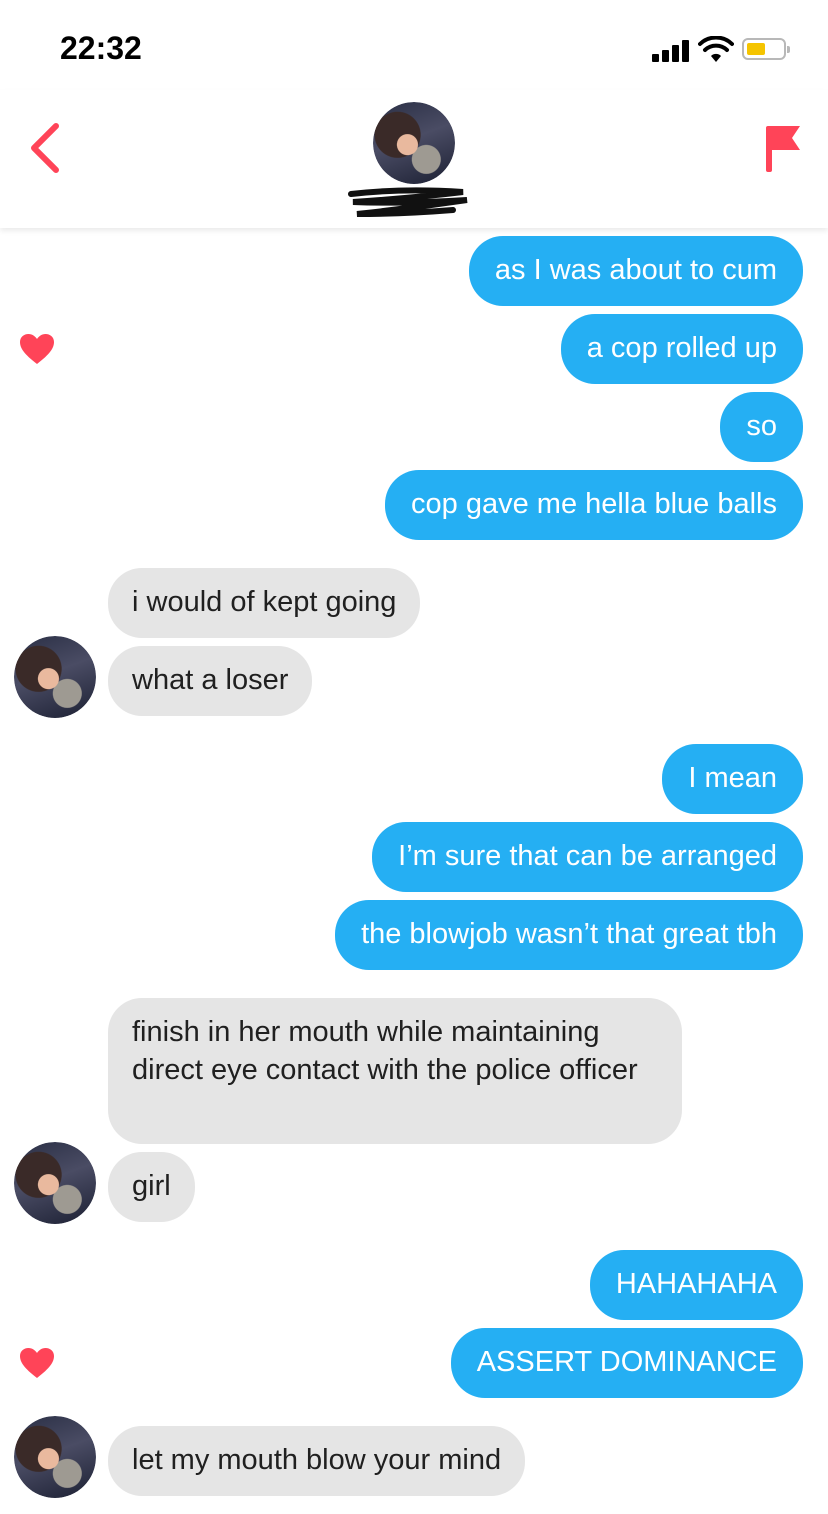 The height and width of the screenshot is (1514, 828). What do you see at coordinates (408, 202) in the screenshot?
I see `redacted-name-scribble` at bounding box center [408, 202].